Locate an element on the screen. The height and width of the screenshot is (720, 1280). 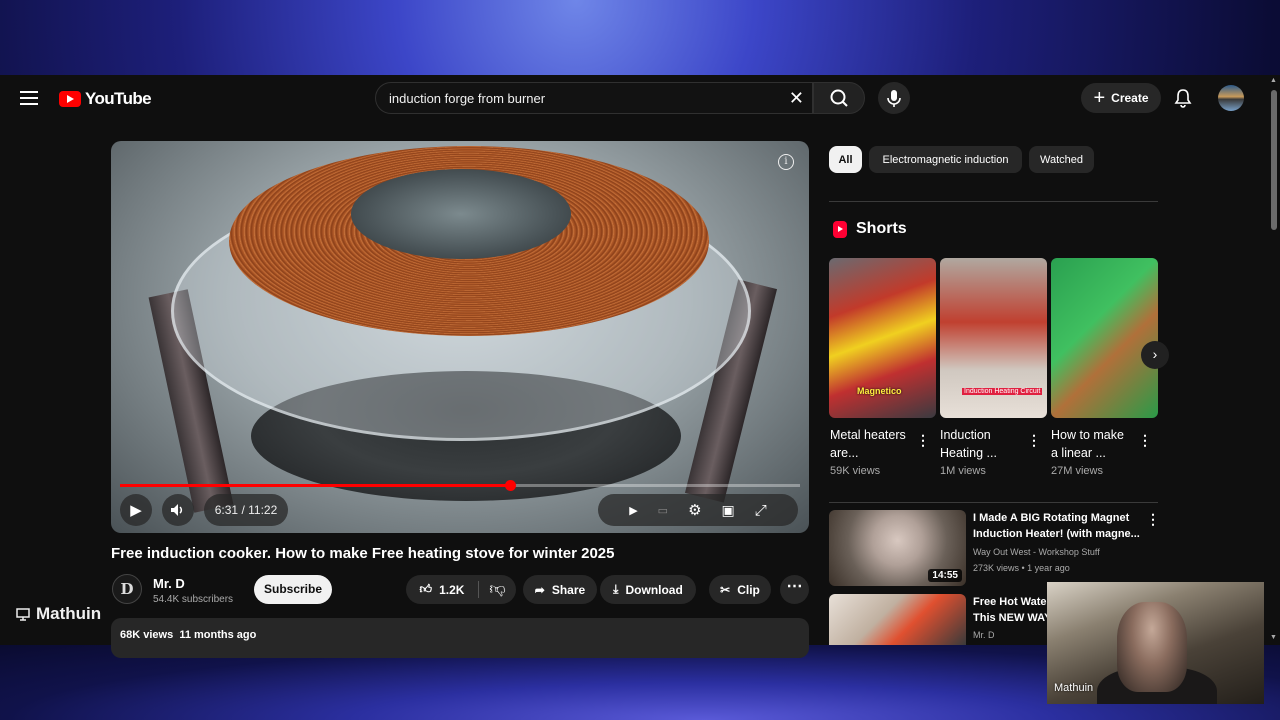
short-thumb-caption: Induction Heating Circuit is located at coordinates (1002, 391).